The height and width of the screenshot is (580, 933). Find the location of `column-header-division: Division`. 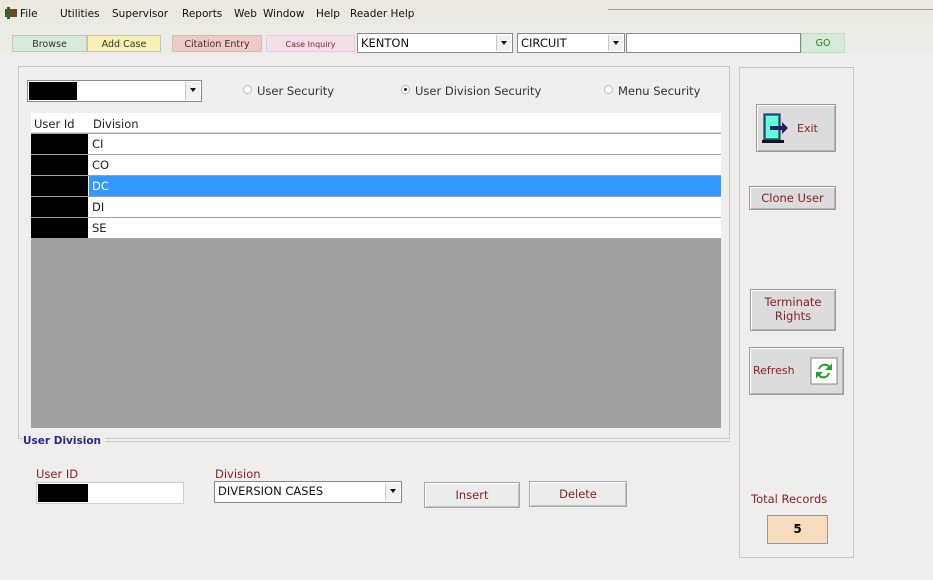

column-header-division: Division is located at coordinates (116, 124).